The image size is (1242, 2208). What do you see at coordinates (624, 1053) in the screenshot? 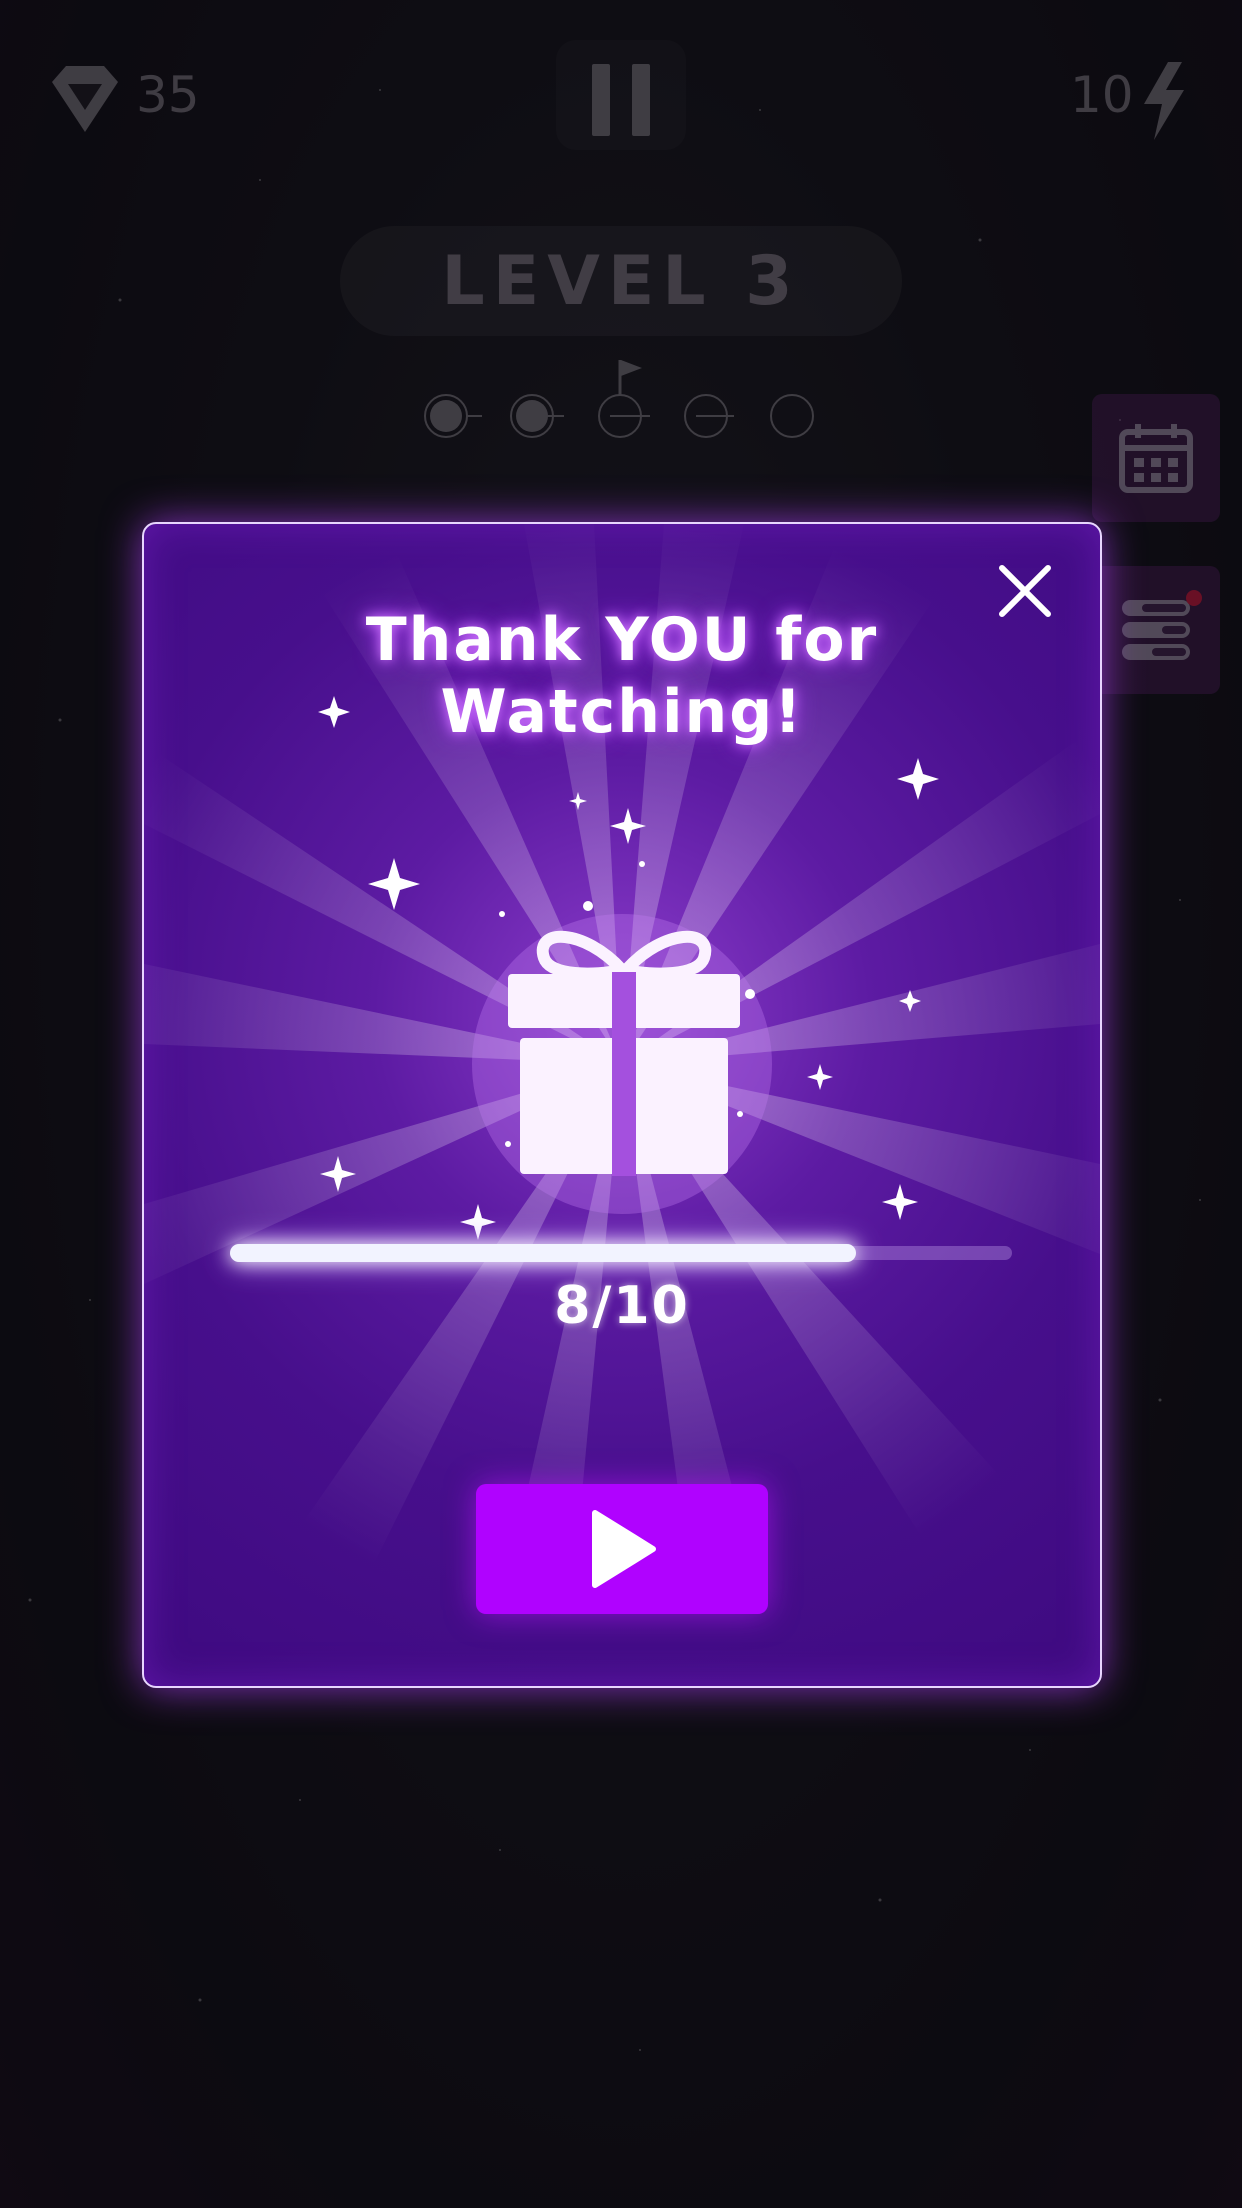
I see `gift-icon` at bounding box center [624, 1053].